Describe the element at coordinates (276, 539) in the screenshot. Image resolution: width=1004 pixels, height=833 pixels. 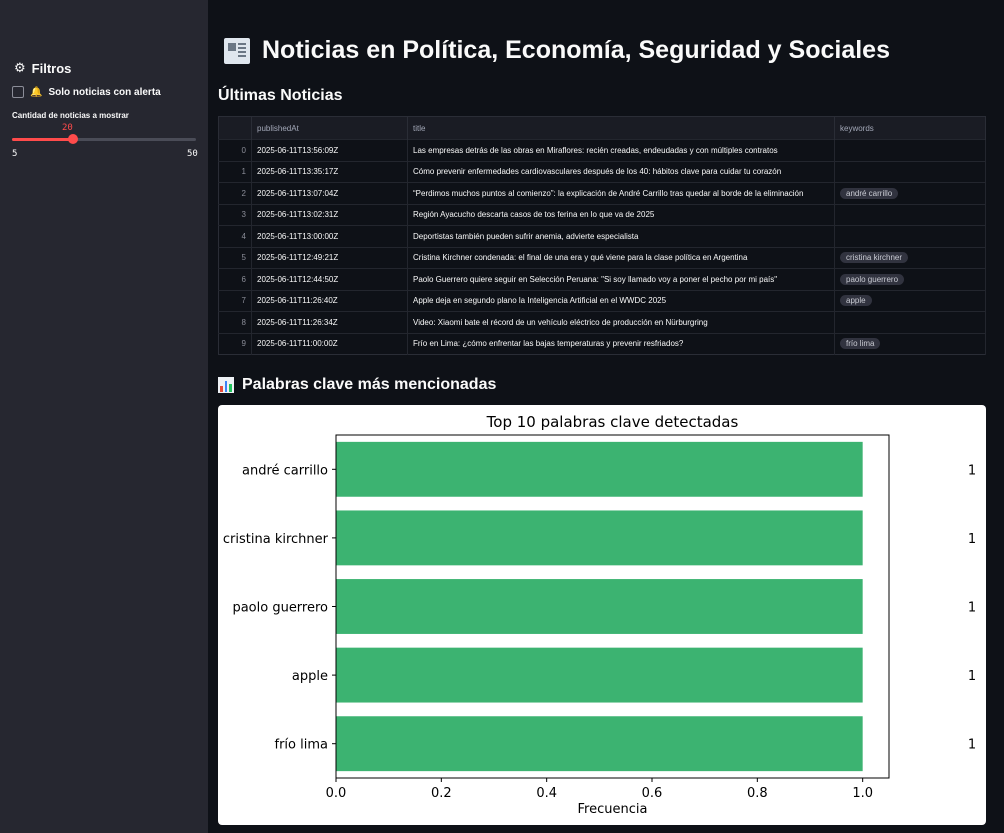
I see `y-tick-label: cristina kirchner` at that location.